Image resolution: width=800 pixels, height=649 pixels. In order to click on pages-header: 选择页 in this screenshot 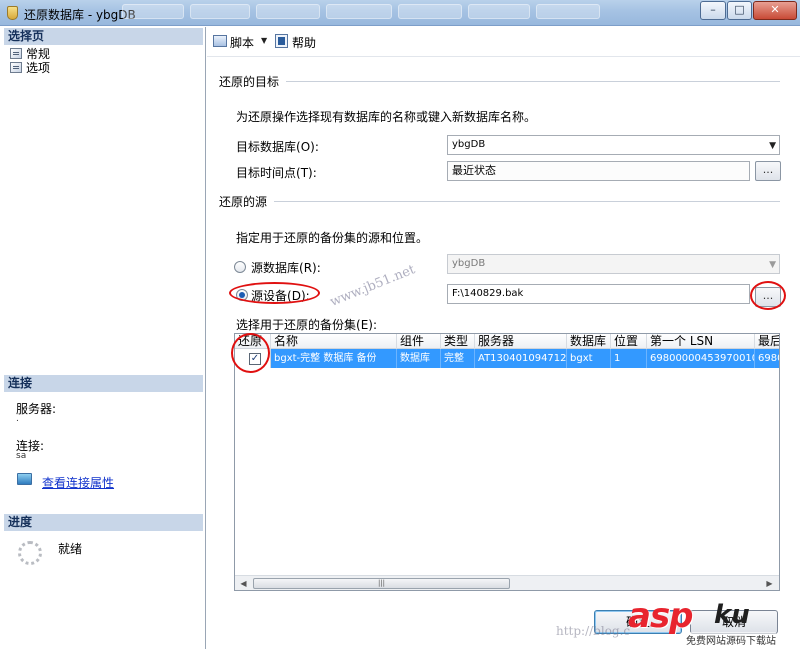, I will do `click(103, 36)`.